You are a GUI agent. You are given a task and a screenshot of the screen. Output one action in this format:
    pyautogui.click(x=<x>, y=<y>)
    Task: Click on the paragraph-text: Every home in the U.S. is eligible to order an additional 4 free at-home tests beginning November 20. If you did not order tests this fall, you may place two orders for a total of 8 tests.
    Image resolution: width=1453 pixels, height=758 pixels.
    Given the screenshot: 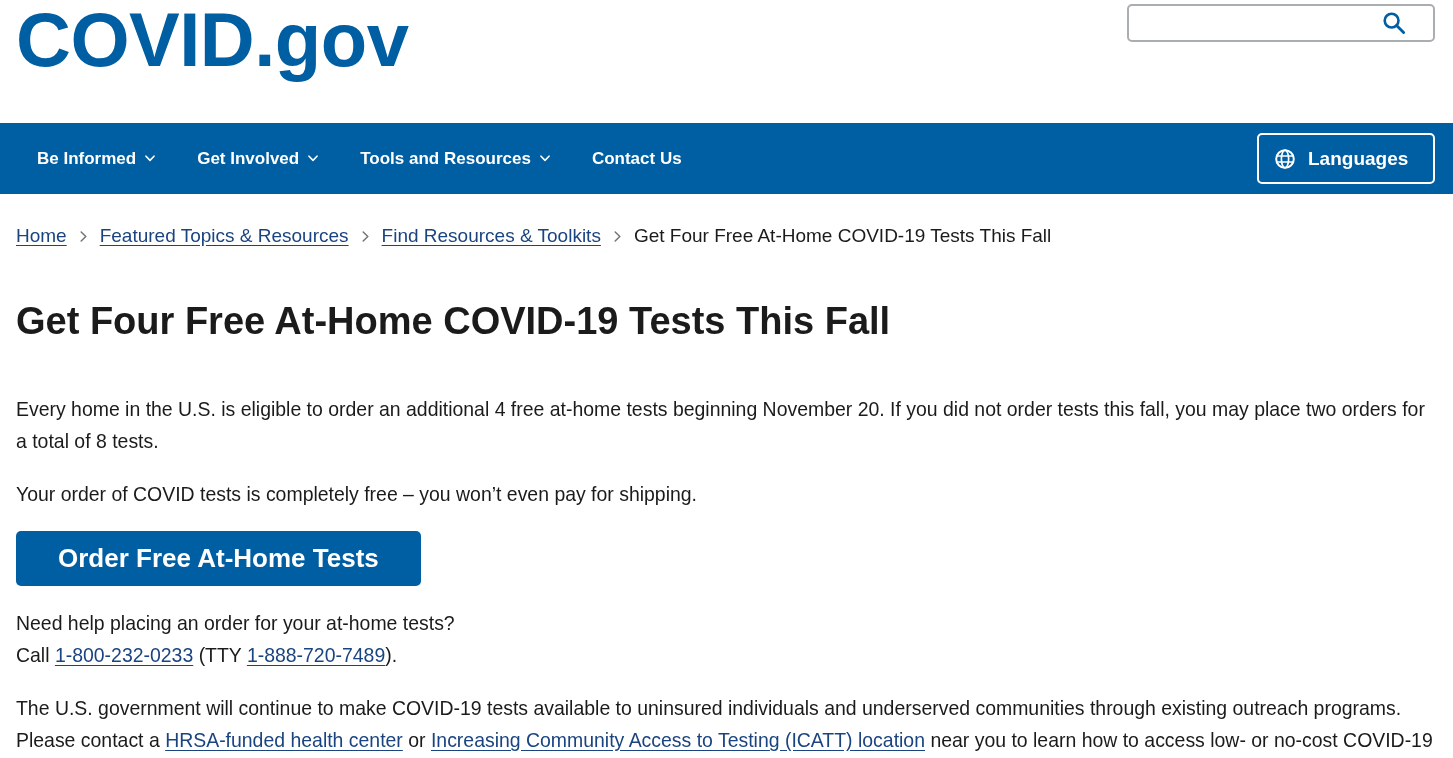 What is the action you would take?
    pyautogui.click(x=721, y=425)
    